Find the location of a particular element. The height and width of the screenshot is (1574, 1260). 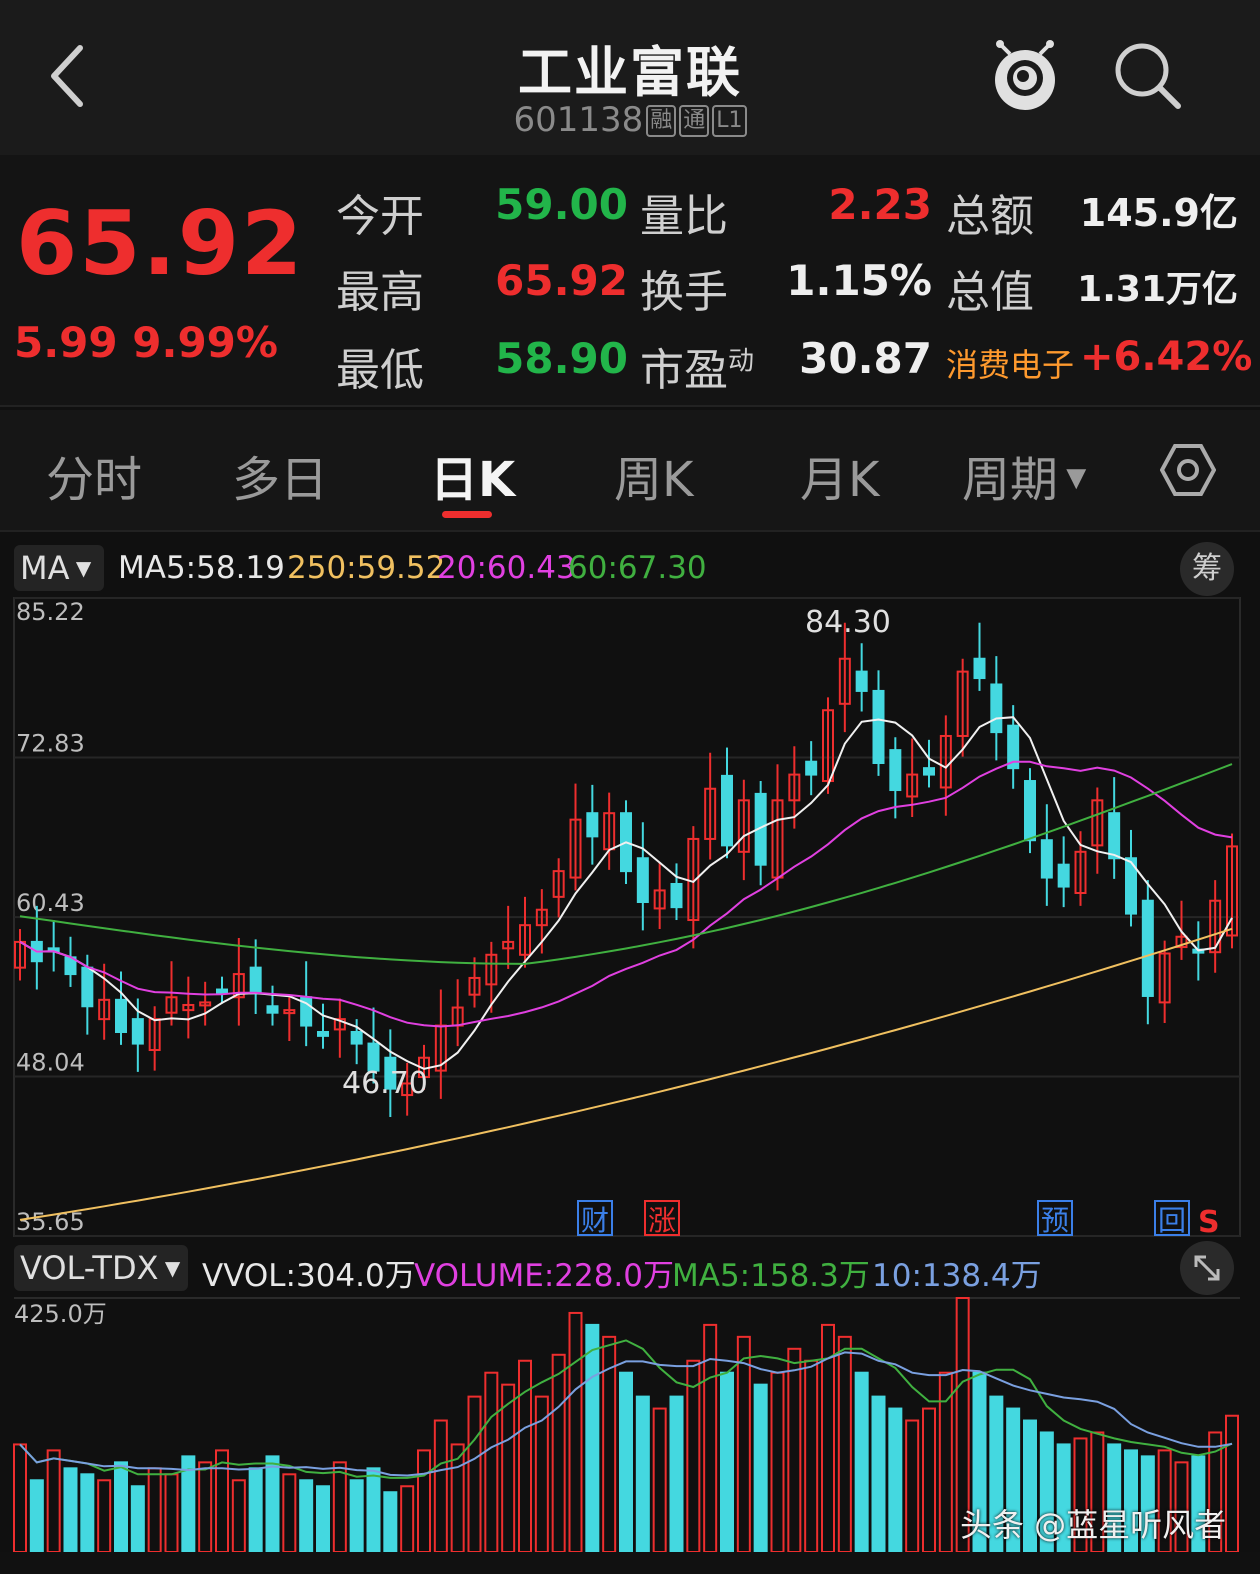

tag-connect: 通 is located at coordinates (694, 121).